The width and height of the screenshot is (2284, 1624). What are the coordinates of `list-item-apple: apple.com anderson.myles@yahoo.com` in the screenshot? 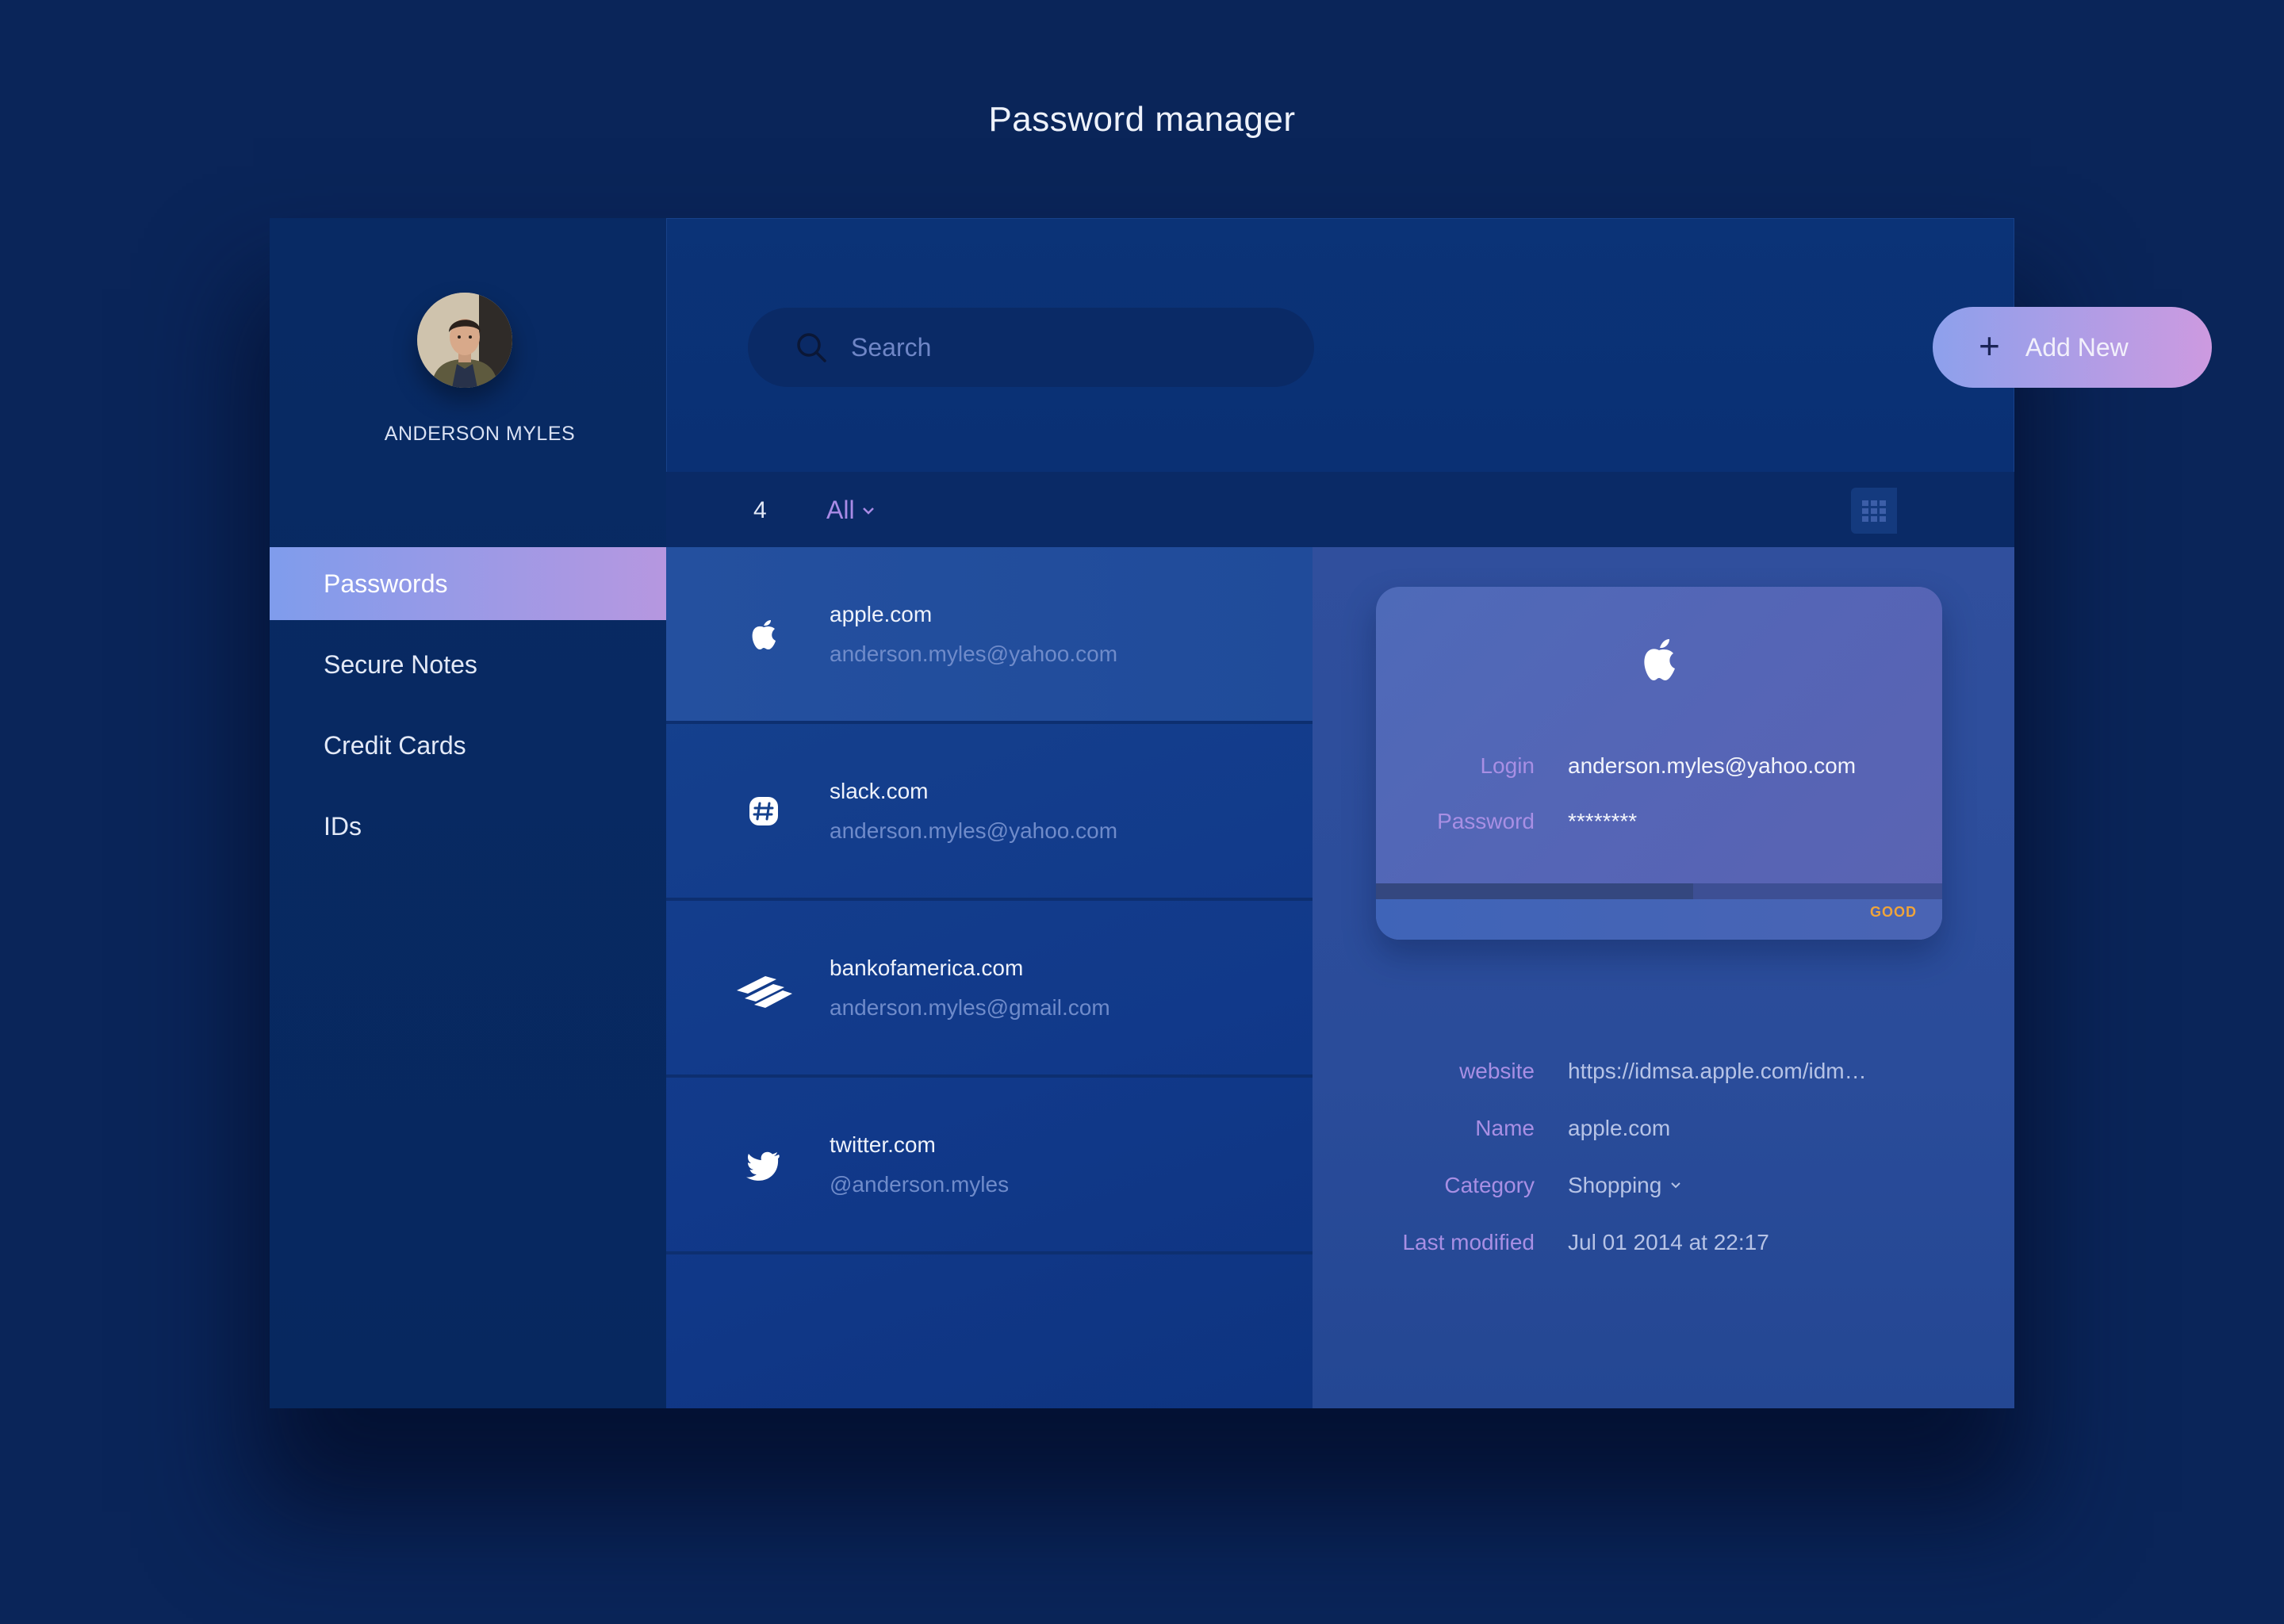 It's located at (989, 635).